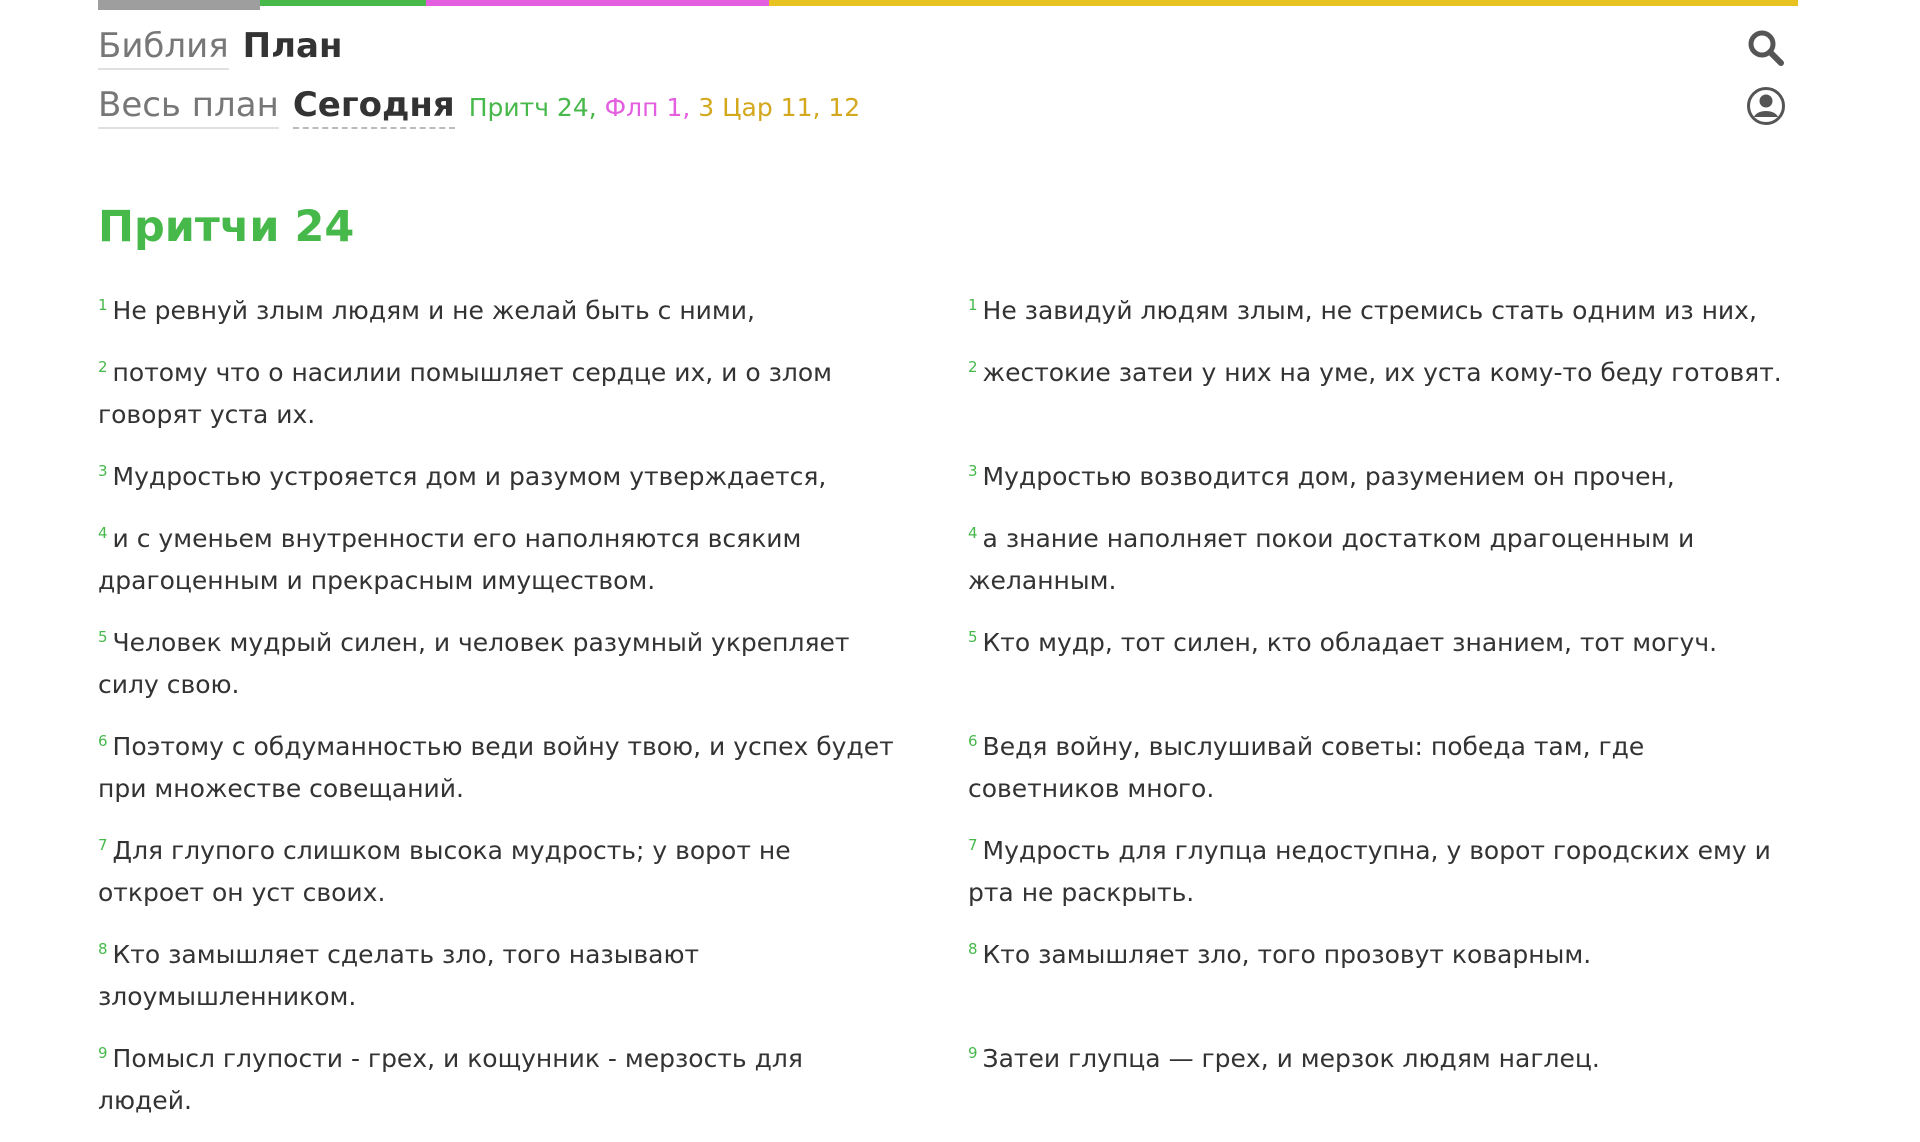 The width and height of the screenshot is (1920, 1142). What do you see at coordinates (779, 107) in the screenshot?
I see `reading-link-3: 3 Цар 11, 12` at bounding box center [779, 107].